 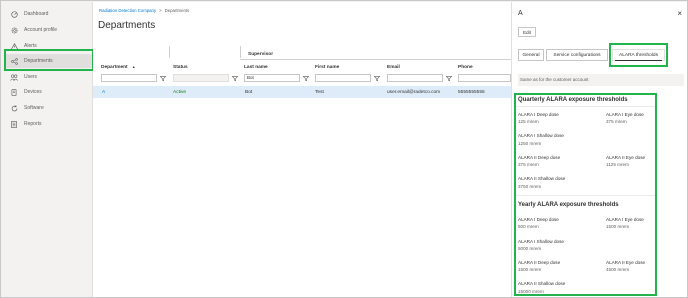 What do you see at coordinates (49, 92) in the screenshot?
I see `sidebar-item-devices: Devices` at bounding box center [49, 92].